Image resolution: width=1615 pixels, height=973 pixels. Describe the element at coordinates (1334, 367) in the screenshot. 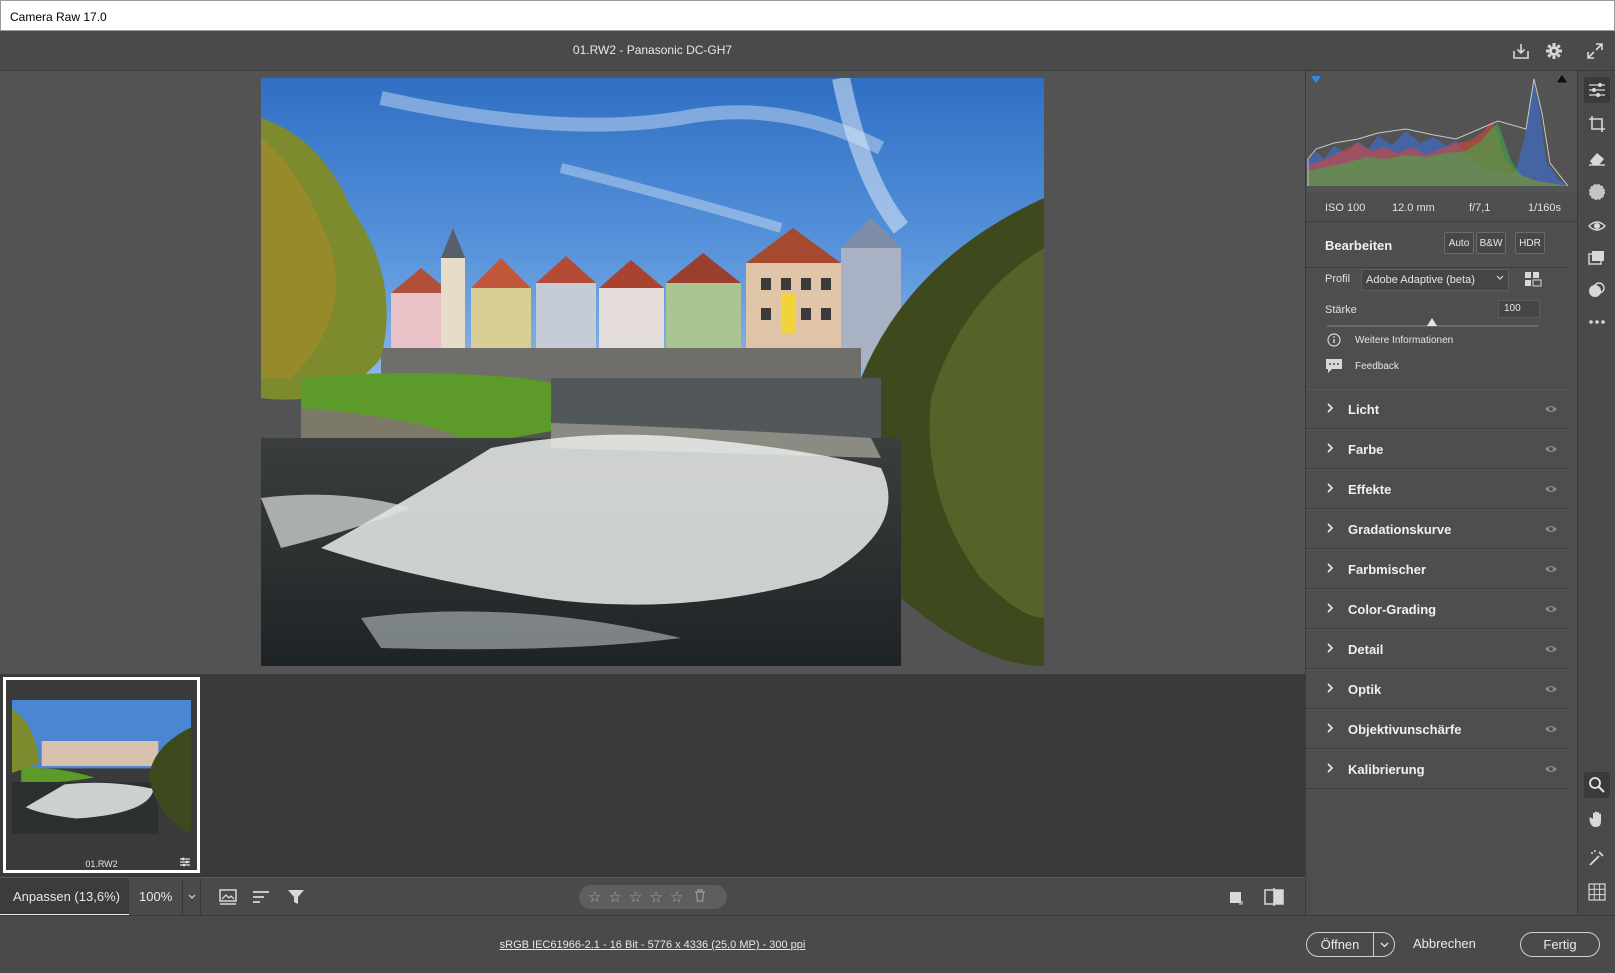

I see `feedback-icon` at that location.